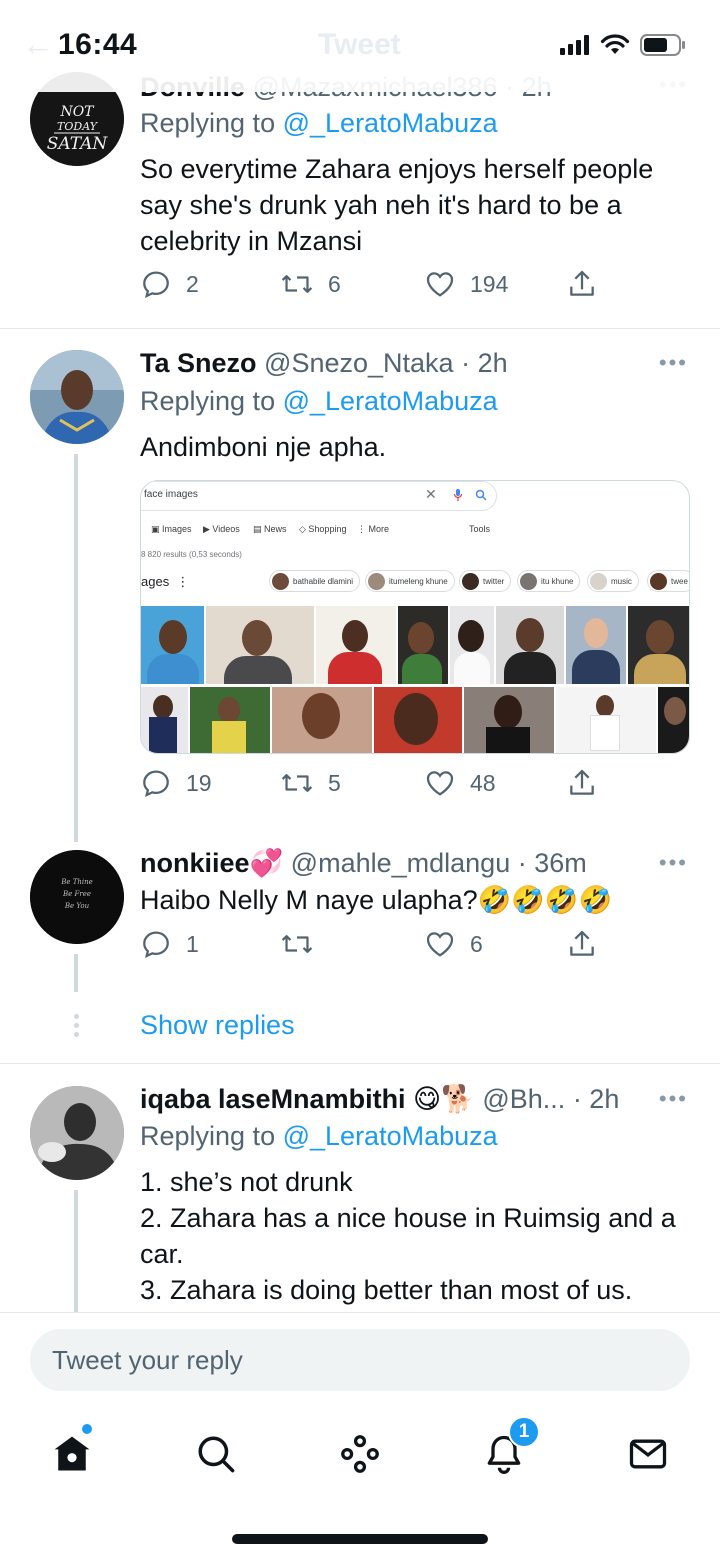  I want to click on tab-home, so click(72, 1452).